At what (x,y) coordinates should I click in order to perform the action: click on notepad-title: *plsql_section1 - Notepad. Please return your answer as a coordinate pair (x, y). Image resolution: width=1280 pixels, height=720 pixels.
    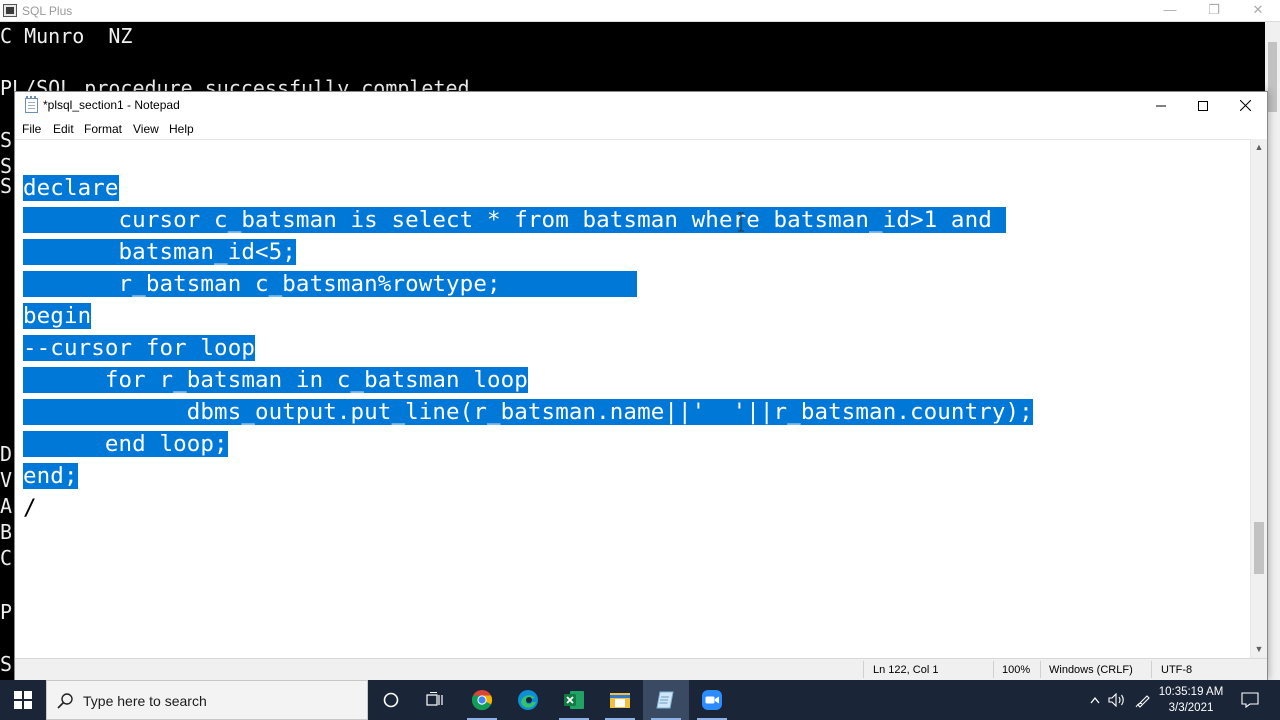
    Looking at the image, I should click on (111, 105).